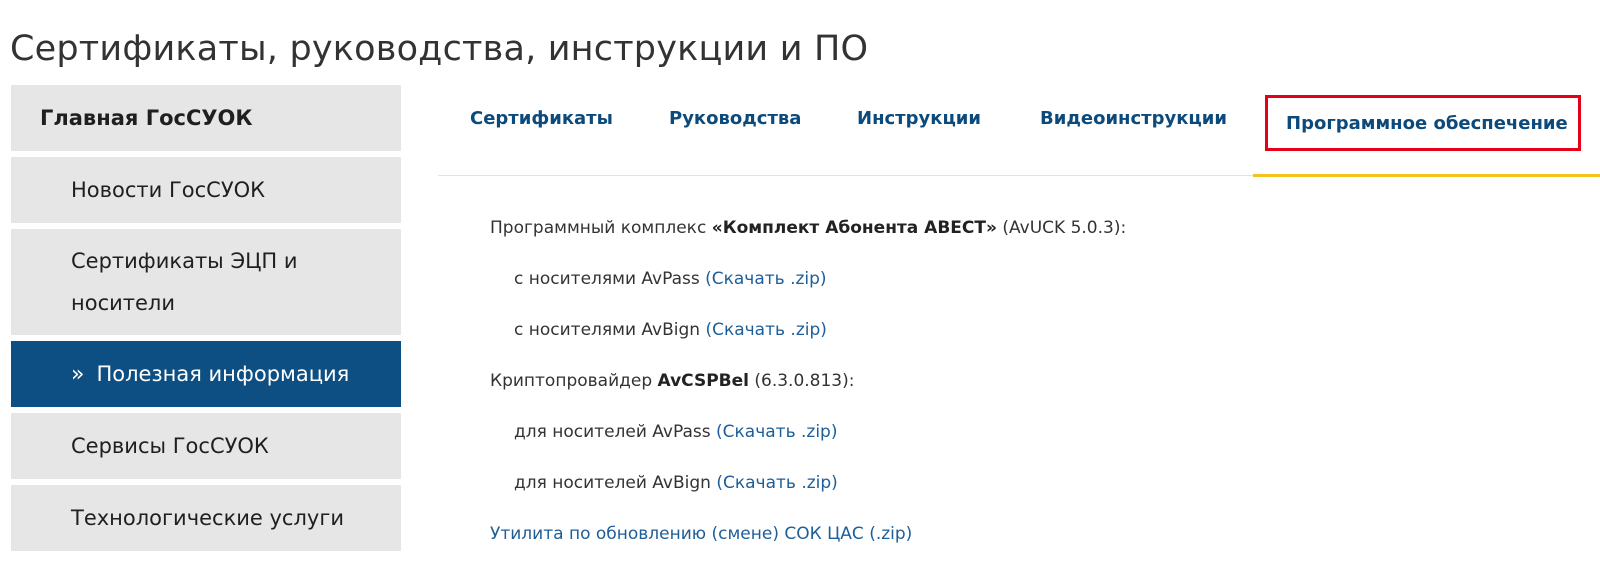 The height and width of the screenshot is (575, 1600). I want to click on sidebar-item-news: Новости ГосСУОК, so click(206, 190).